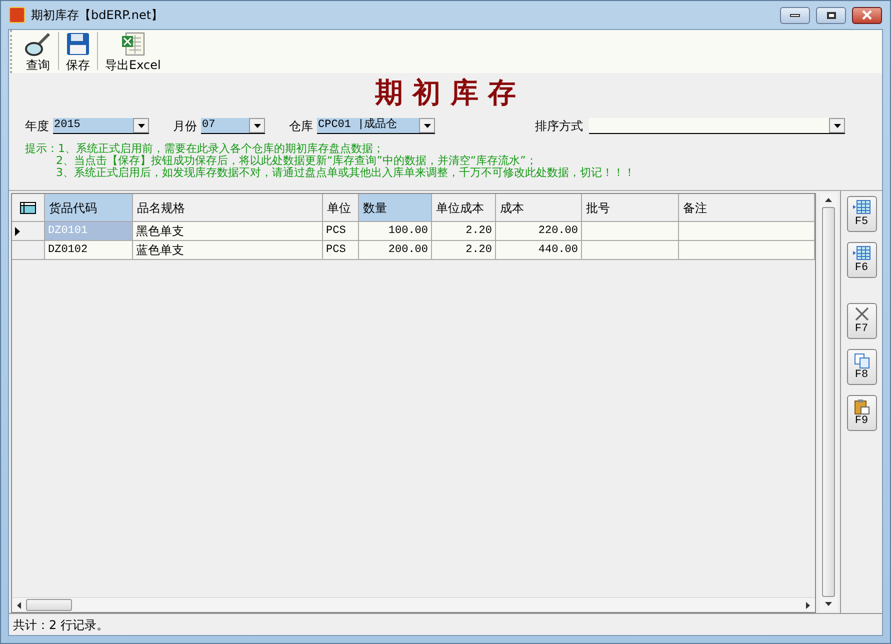 This screenshot has height=644, width=891. Describe the element at coordinates (395, 231) in the screenshot. I see `table-cell: 100.00` at that location.